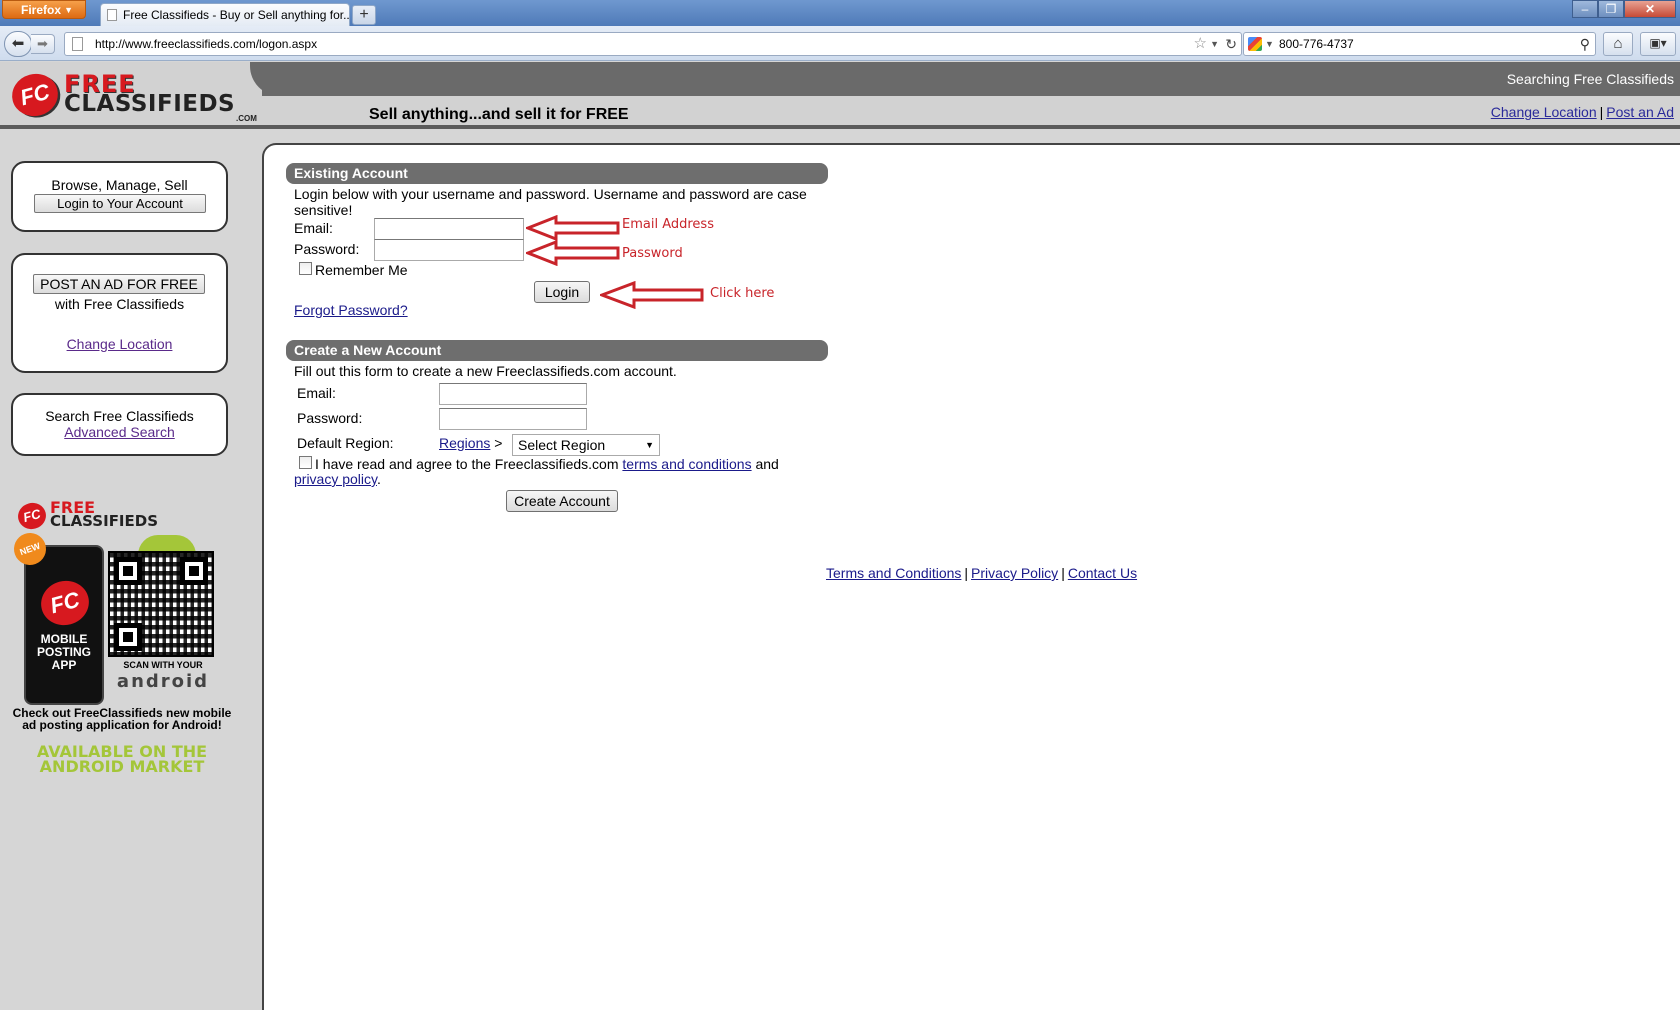 The width and height of the screenshot is (1680, 1010). I want to click on advanced-search-link: Advanced Search, so click(119, 432).